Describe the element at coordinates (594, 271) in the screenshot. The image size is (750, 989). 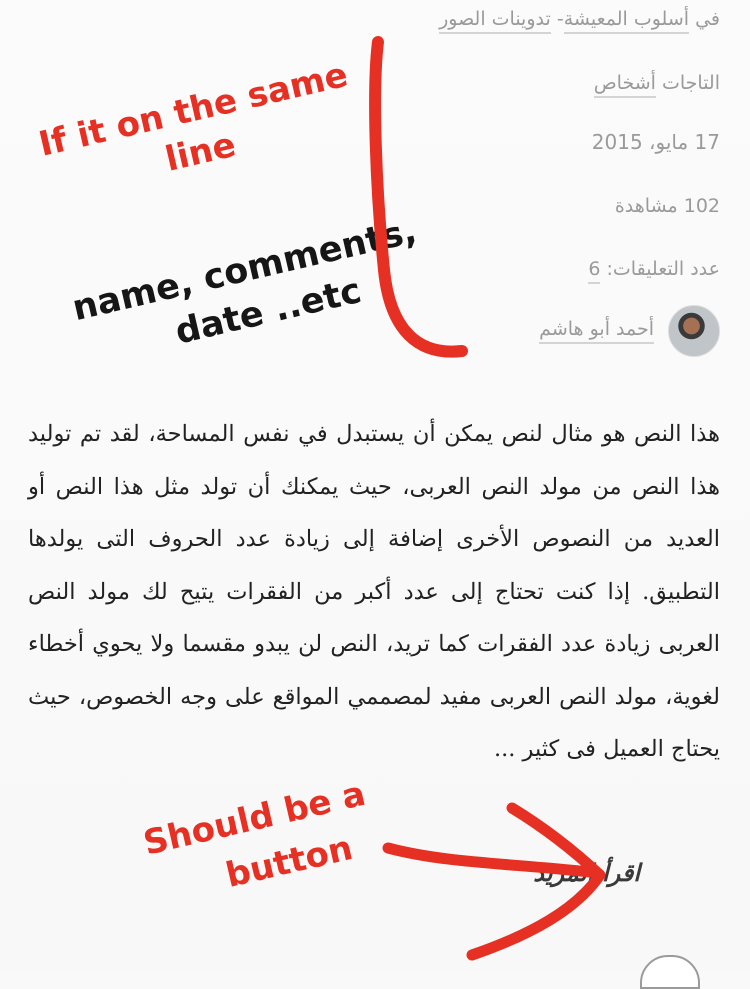
I see `comments-count-link: 6` at that location.